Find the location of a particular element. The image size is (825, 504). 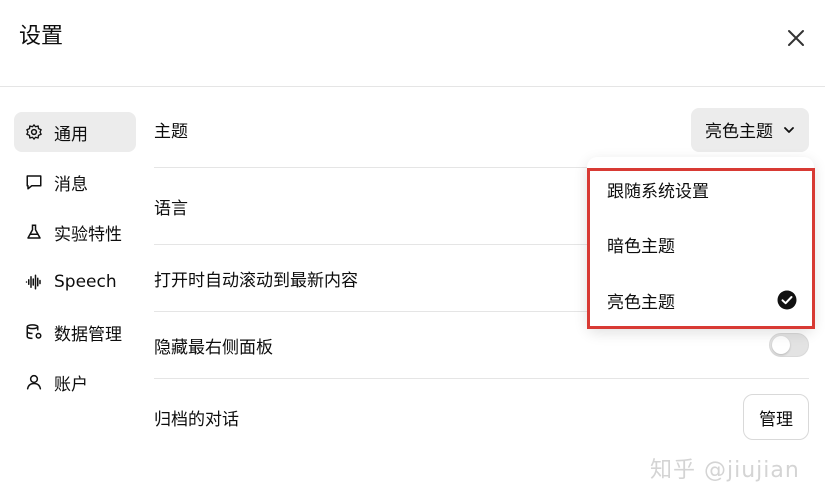

sidebar-item-speech: Speech is located at coordinates (75, 282).